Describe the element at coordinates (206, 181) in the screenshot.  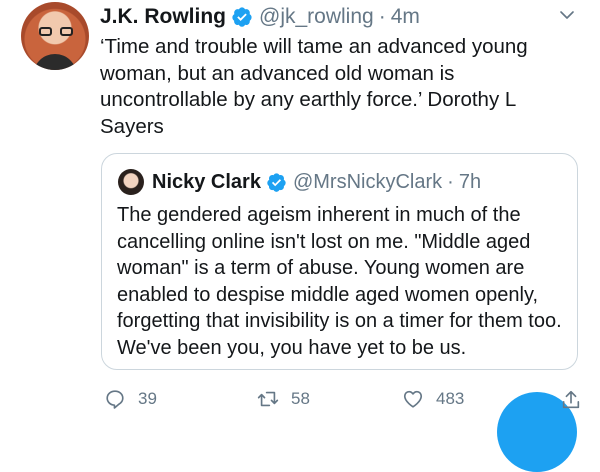
I see `quoted-author-name: Nicky Clark` at that location.